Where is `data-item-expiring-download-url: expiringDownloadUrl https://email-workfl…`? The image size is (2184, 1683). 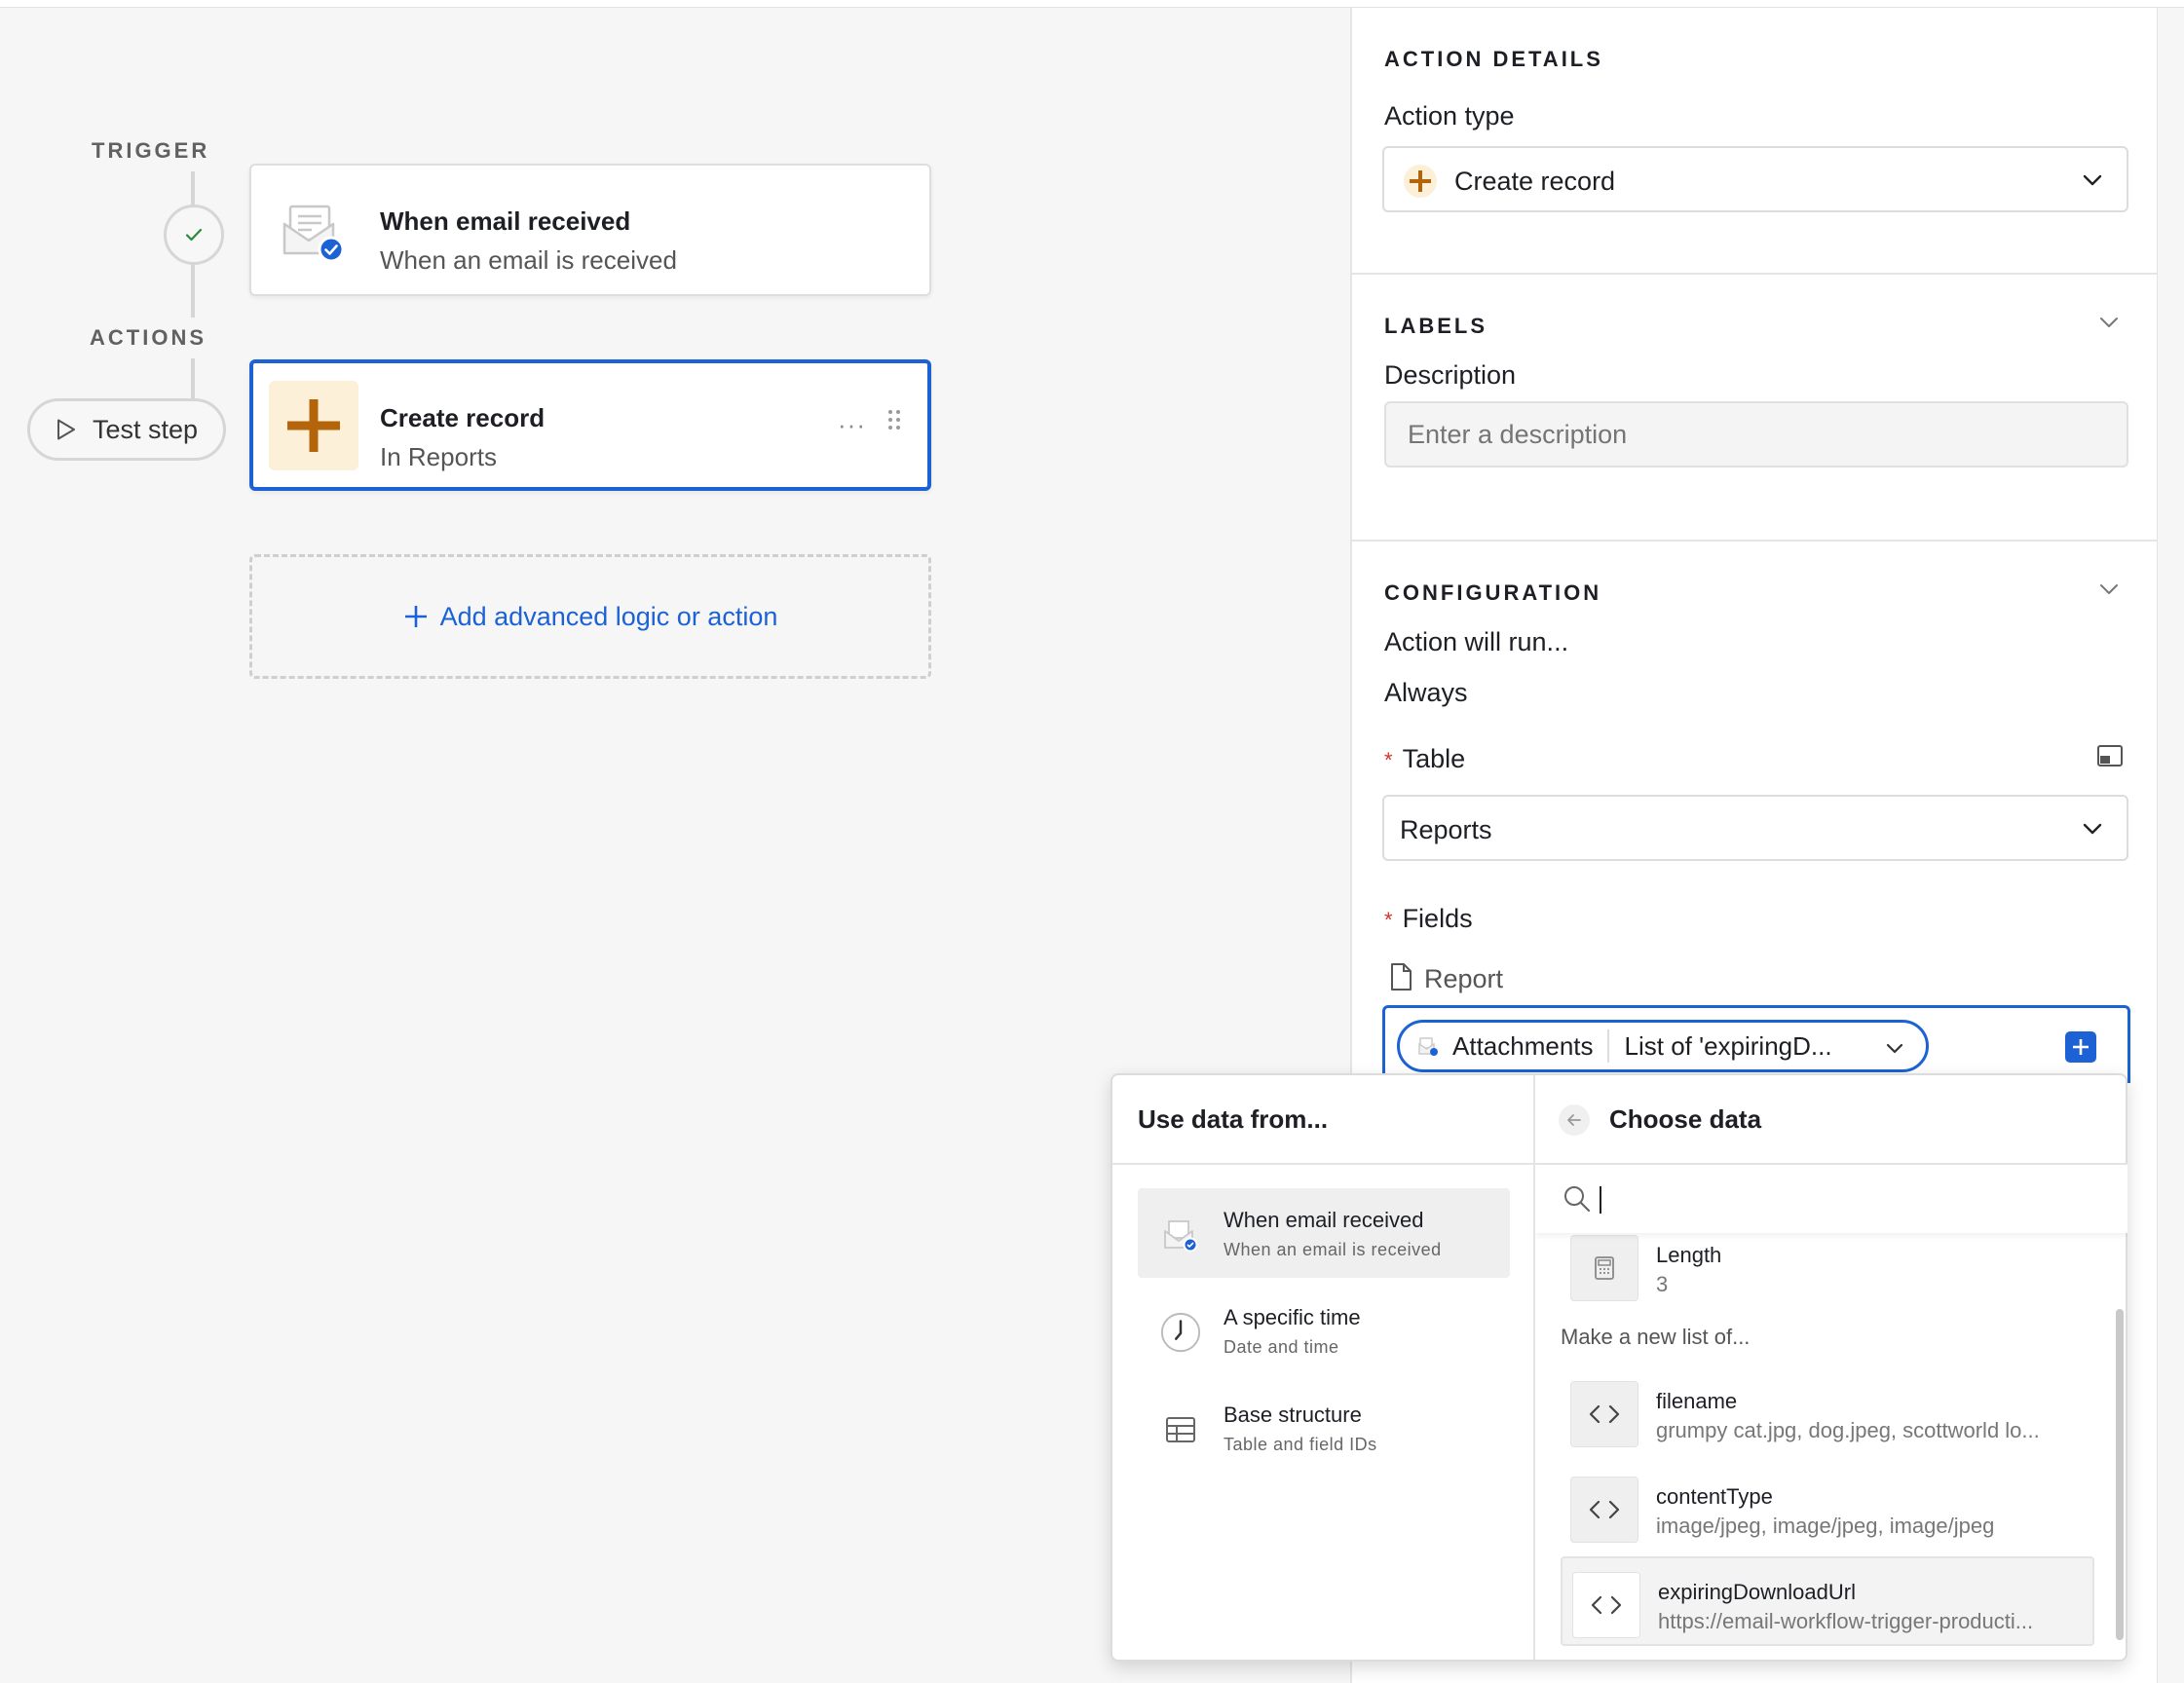
data-item-expiring-download-url: expiringDownloadUrl https://email-workfl… is located at coordinates (1827, 1601).